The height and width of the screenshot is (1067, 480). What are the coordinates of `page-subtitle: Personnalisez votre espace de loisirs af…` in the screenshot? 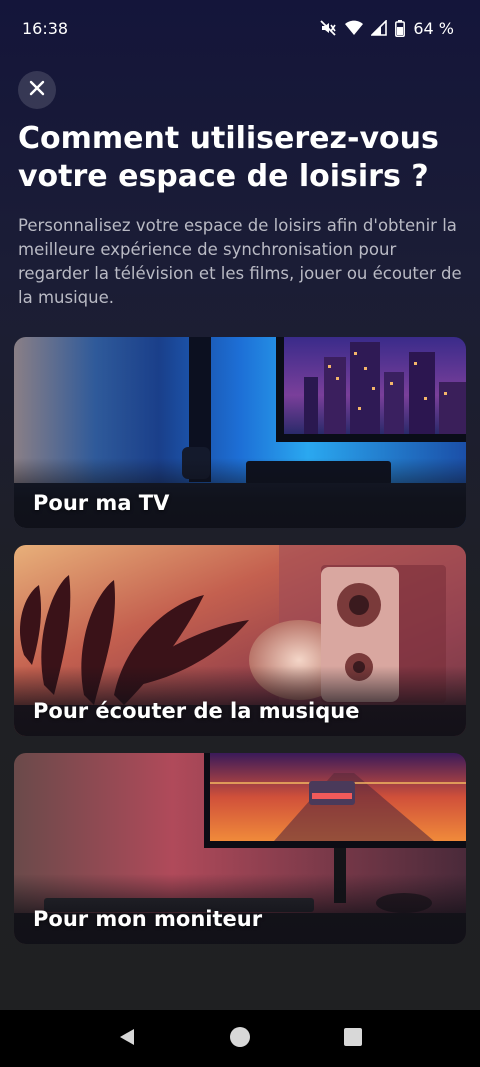 It's located at (240, 261).